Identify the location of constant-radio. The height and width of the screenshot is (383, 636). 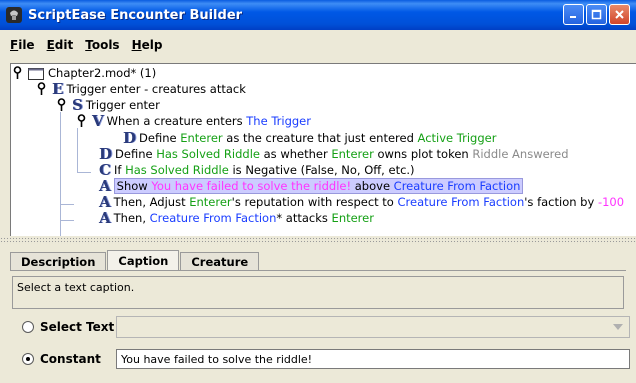
(28, 359).